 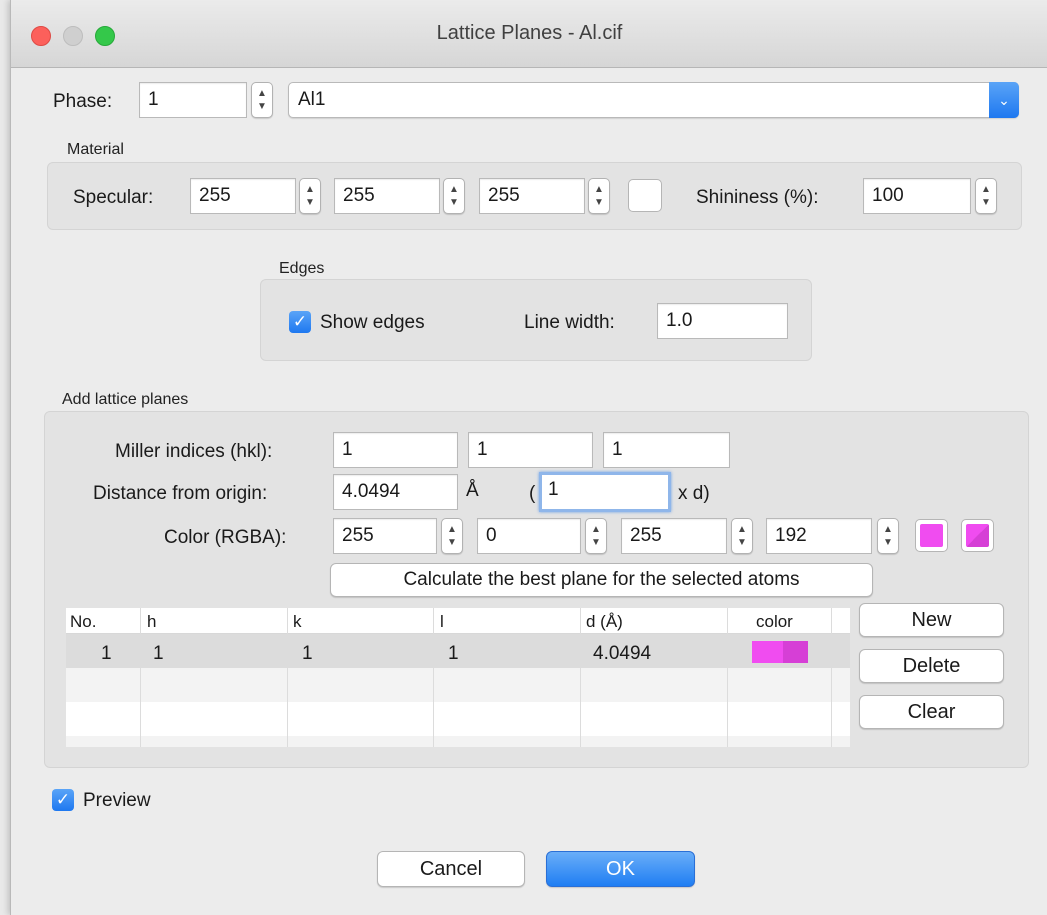 What do you see at coordinates (722, 321) in the screenshot?
I see `line-width-field: 1.0` at bounding box center [722, 321].